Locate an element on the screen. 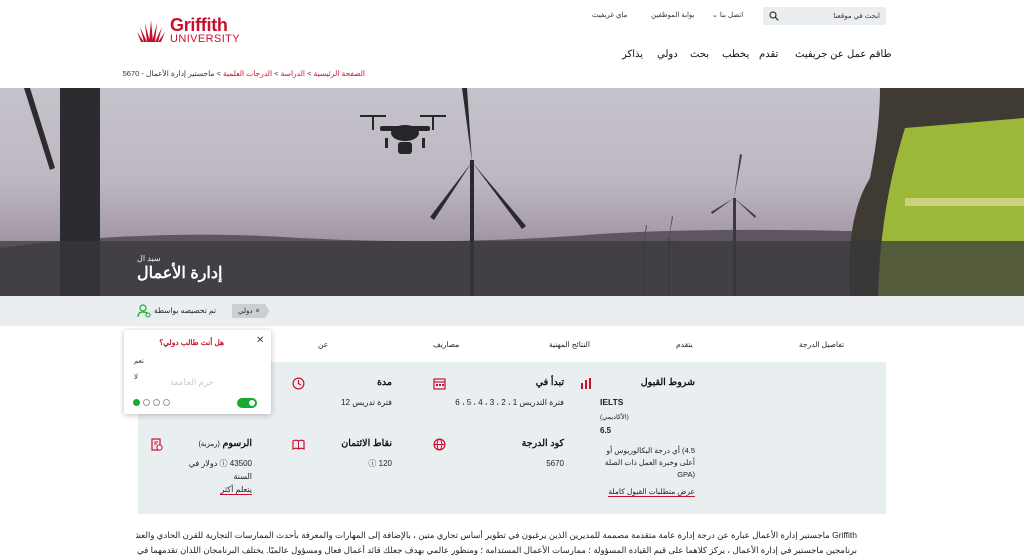 This screenshot has width=1024, height=555. hero-subtitle: سيد ال is located at coordinates (149, 258).